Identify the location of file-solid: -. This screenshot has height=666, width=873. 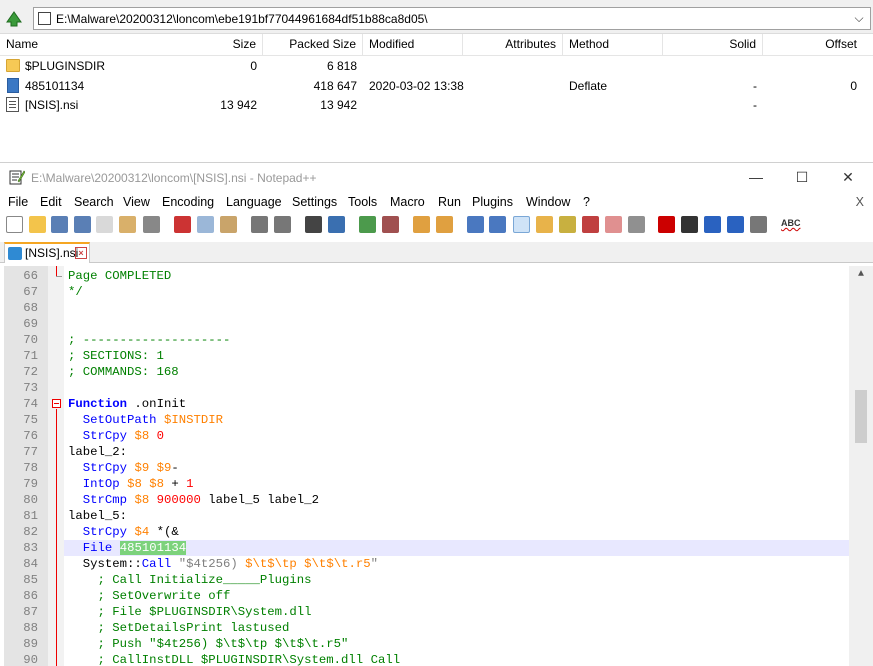
(755, 86).